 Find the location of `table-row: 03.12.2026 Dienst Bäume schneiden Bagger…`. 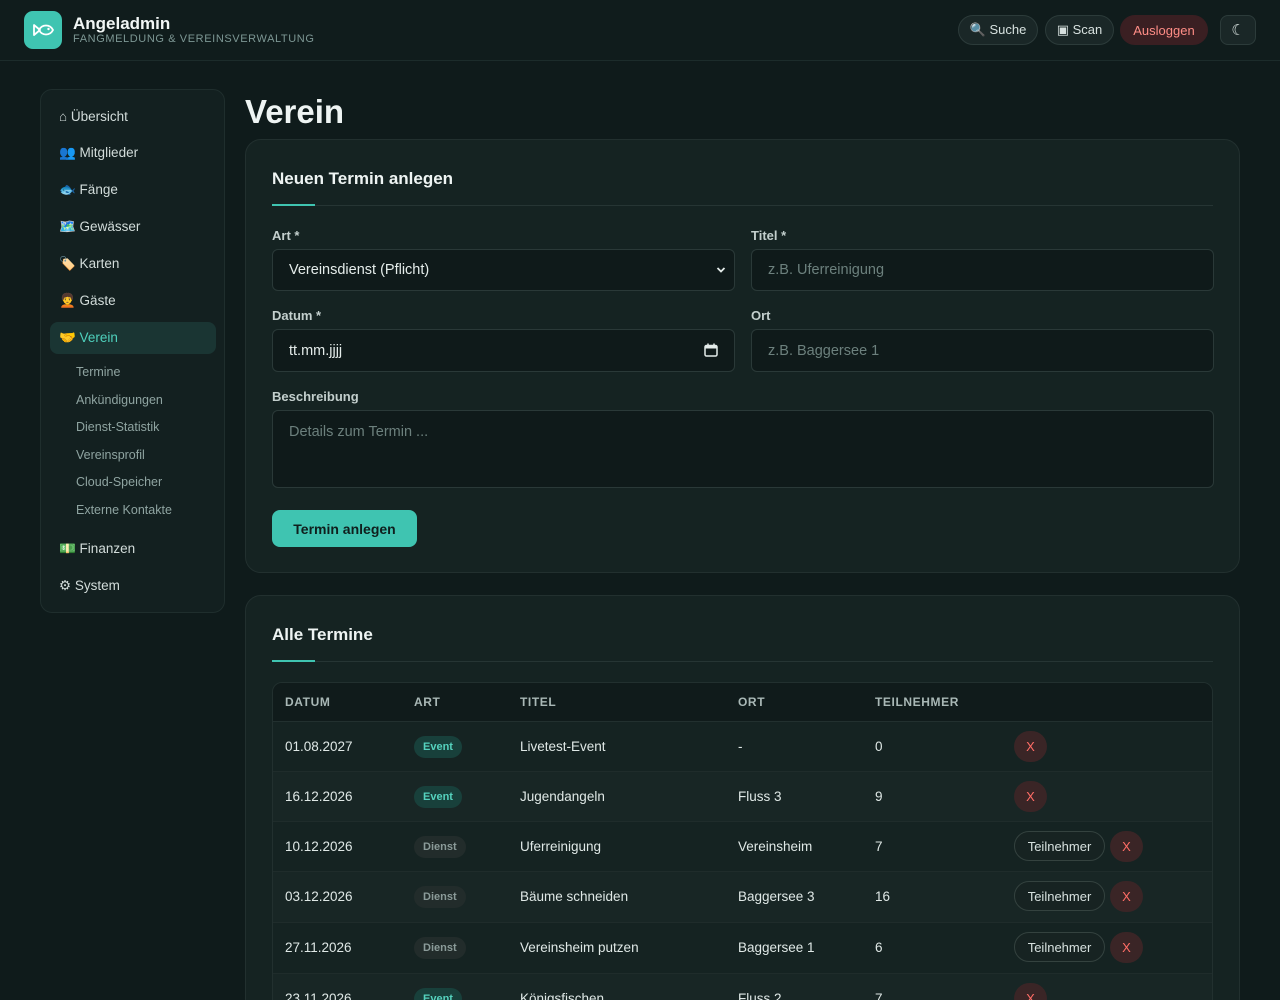

table-row: 03.12.2026 Dienst Bäume schneiden Bagger… is located at coordinates (742, 897).